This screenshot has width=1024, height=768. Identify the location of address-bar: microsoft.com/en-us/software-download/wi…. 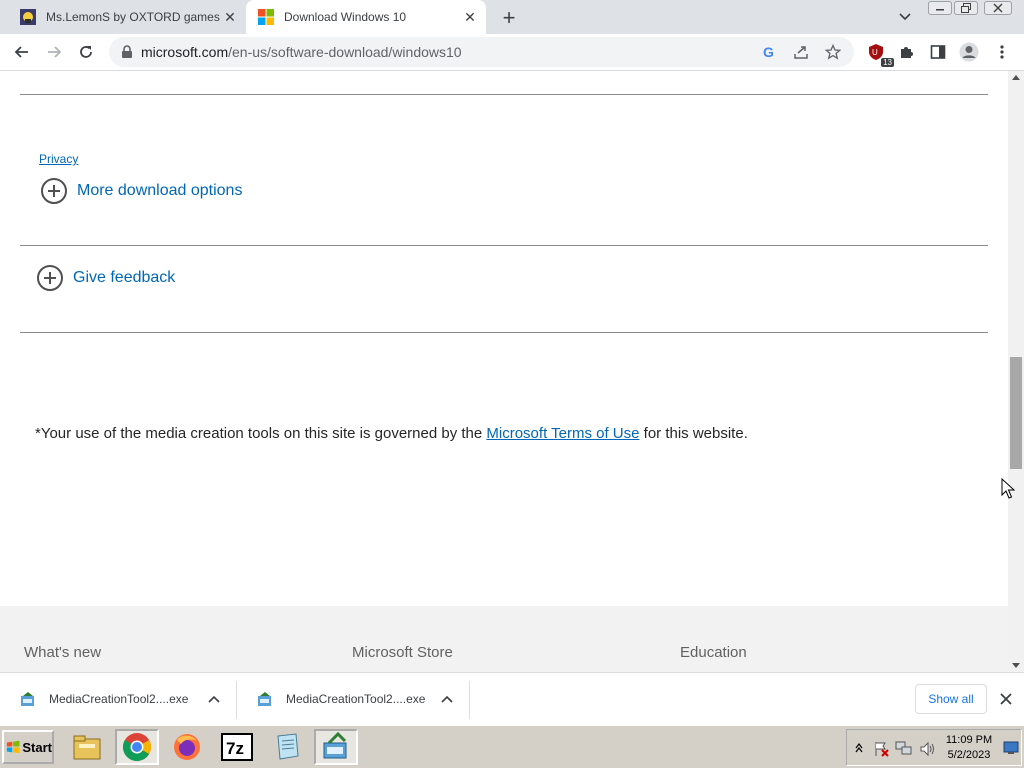
(481, 52).